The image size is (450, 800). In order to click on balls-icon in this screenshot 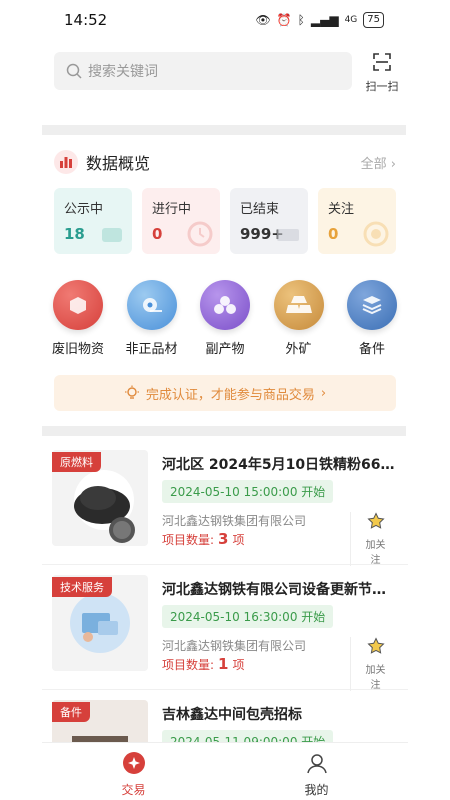, I will do `click(225, 305)`.